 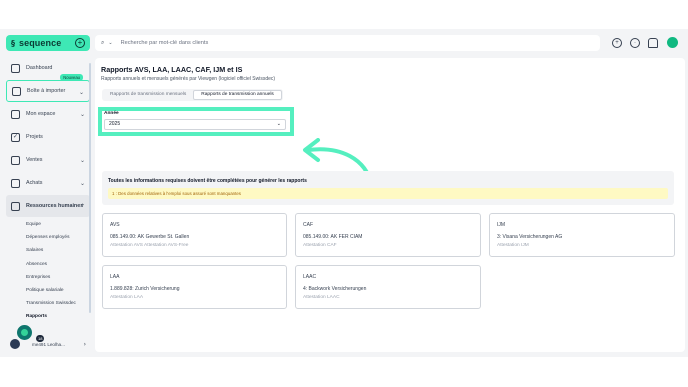 I want to click on sidebar-item-label: Ventes, so click(x=34, y=160).